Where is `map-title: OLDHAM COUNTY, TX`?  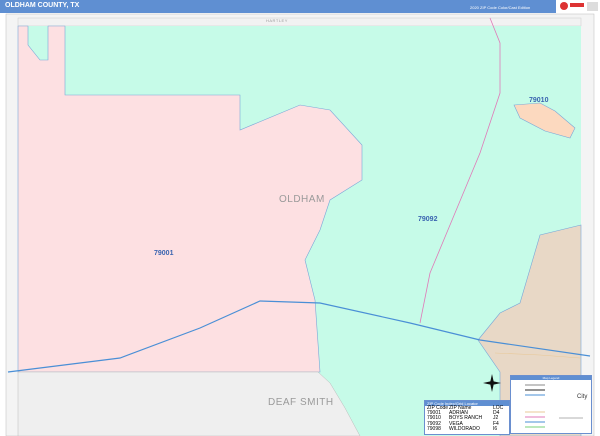 map-title: OLDHAM COUNTY, TX is located at coordinates (42, 5).